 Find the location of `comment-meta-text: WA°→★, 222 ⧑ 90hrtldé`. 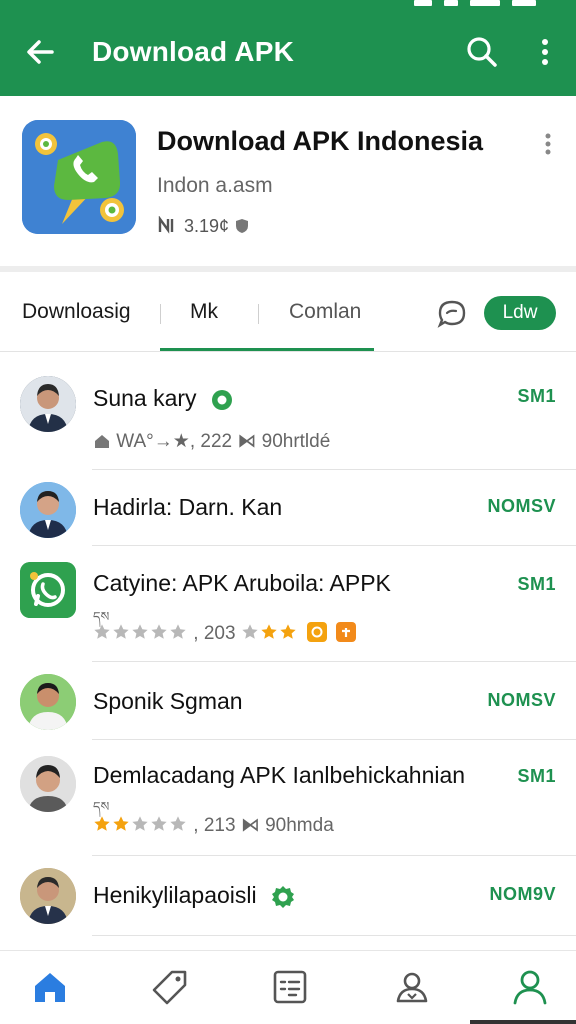

comment-meta-text: WA°→★, 222 ⧑ 90hrtldé is located at coordinates (223, 441).